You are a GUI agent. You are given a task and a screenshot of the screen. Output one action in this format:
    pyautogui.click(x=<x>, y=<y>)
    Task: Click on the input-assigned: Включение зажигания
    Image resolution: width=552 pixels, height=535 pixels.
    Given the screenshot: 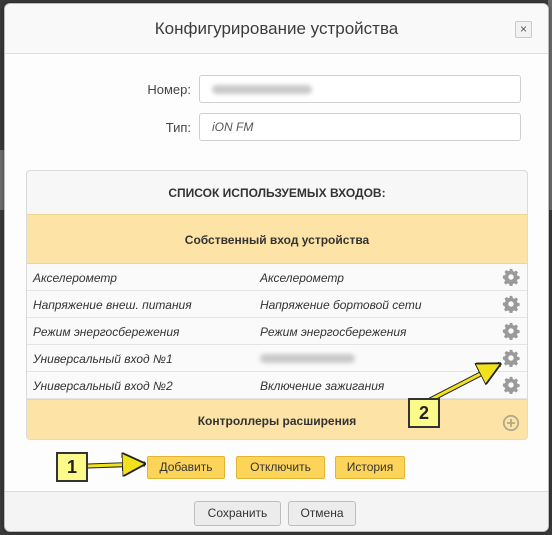 What is the action you would take?
    pyautogui.click(x=322, y=386)
    